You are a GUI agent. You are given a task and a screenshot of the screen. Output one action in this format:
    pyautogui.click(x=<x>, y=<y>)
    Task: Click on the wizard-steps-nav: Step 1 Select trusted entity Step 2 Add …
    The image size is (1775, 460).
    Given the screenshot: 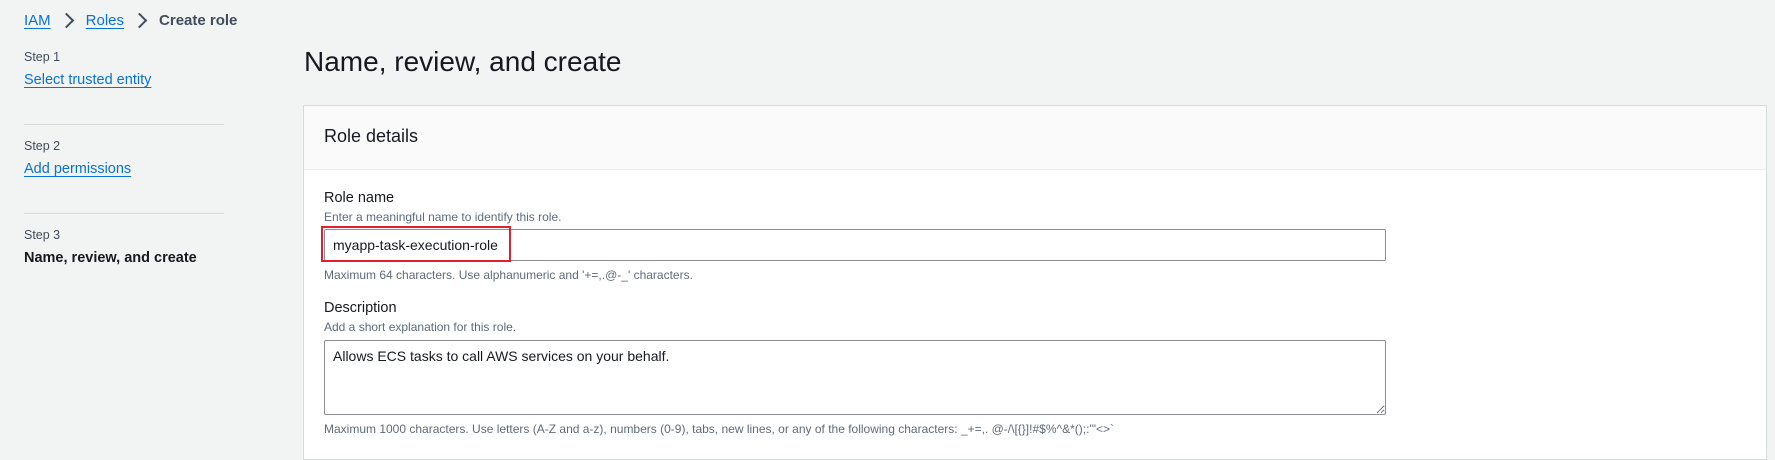 What is the action you would take?
    pyautogui.click(x=124, y=181)
    